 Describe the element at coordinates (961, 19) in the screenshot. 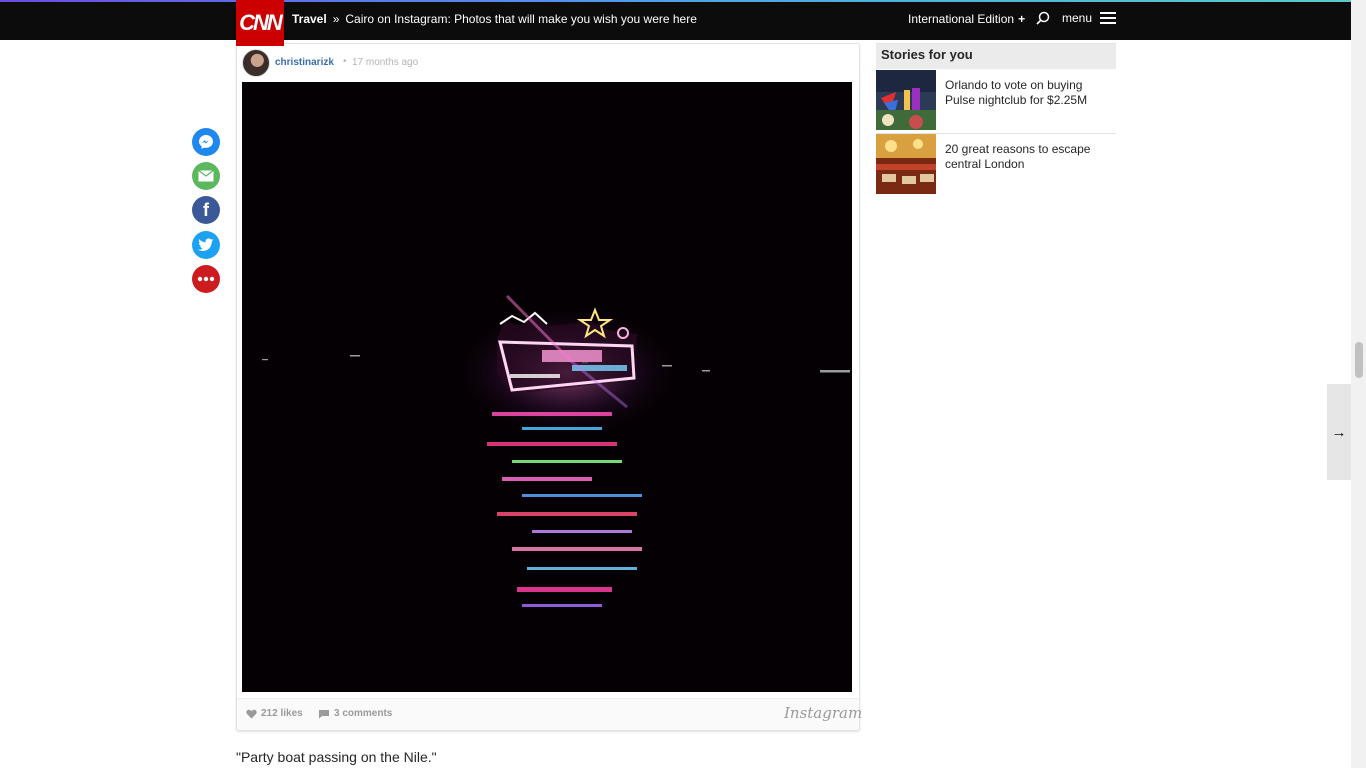

I see `edition-label: International Edition` at that location.